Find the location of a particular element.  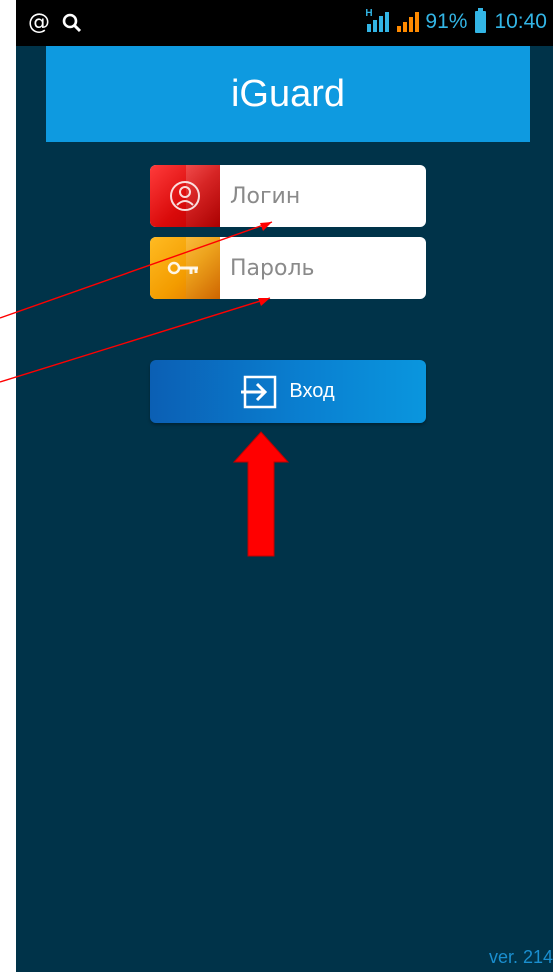

key-icon-tile is located at coordinates (185, 268).